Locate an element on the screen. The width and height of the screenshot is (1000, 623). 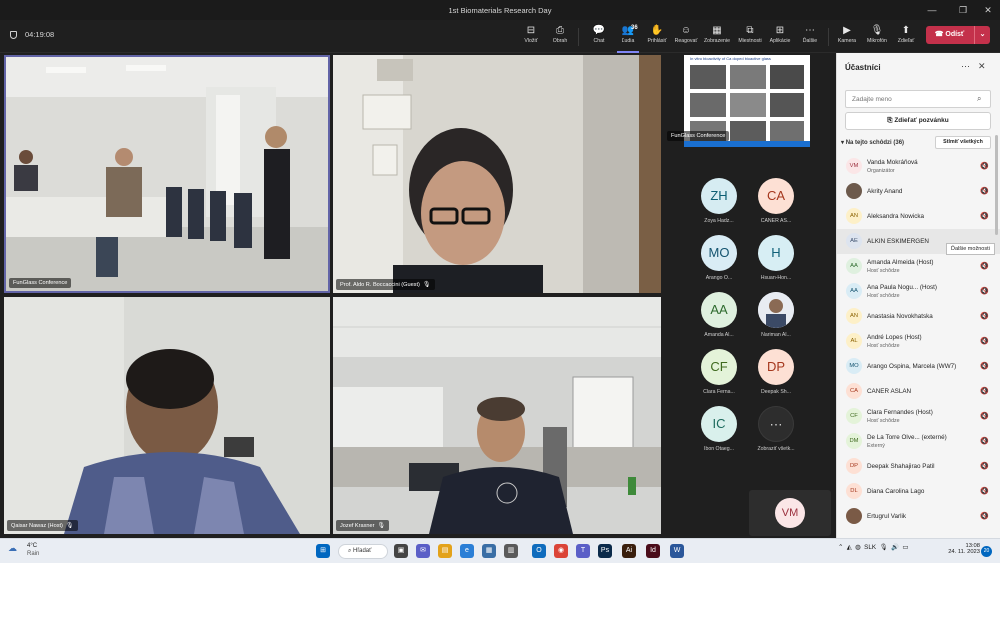
toolbar-button-camera: ▶ Kamera is located at coordinates (847, 37).